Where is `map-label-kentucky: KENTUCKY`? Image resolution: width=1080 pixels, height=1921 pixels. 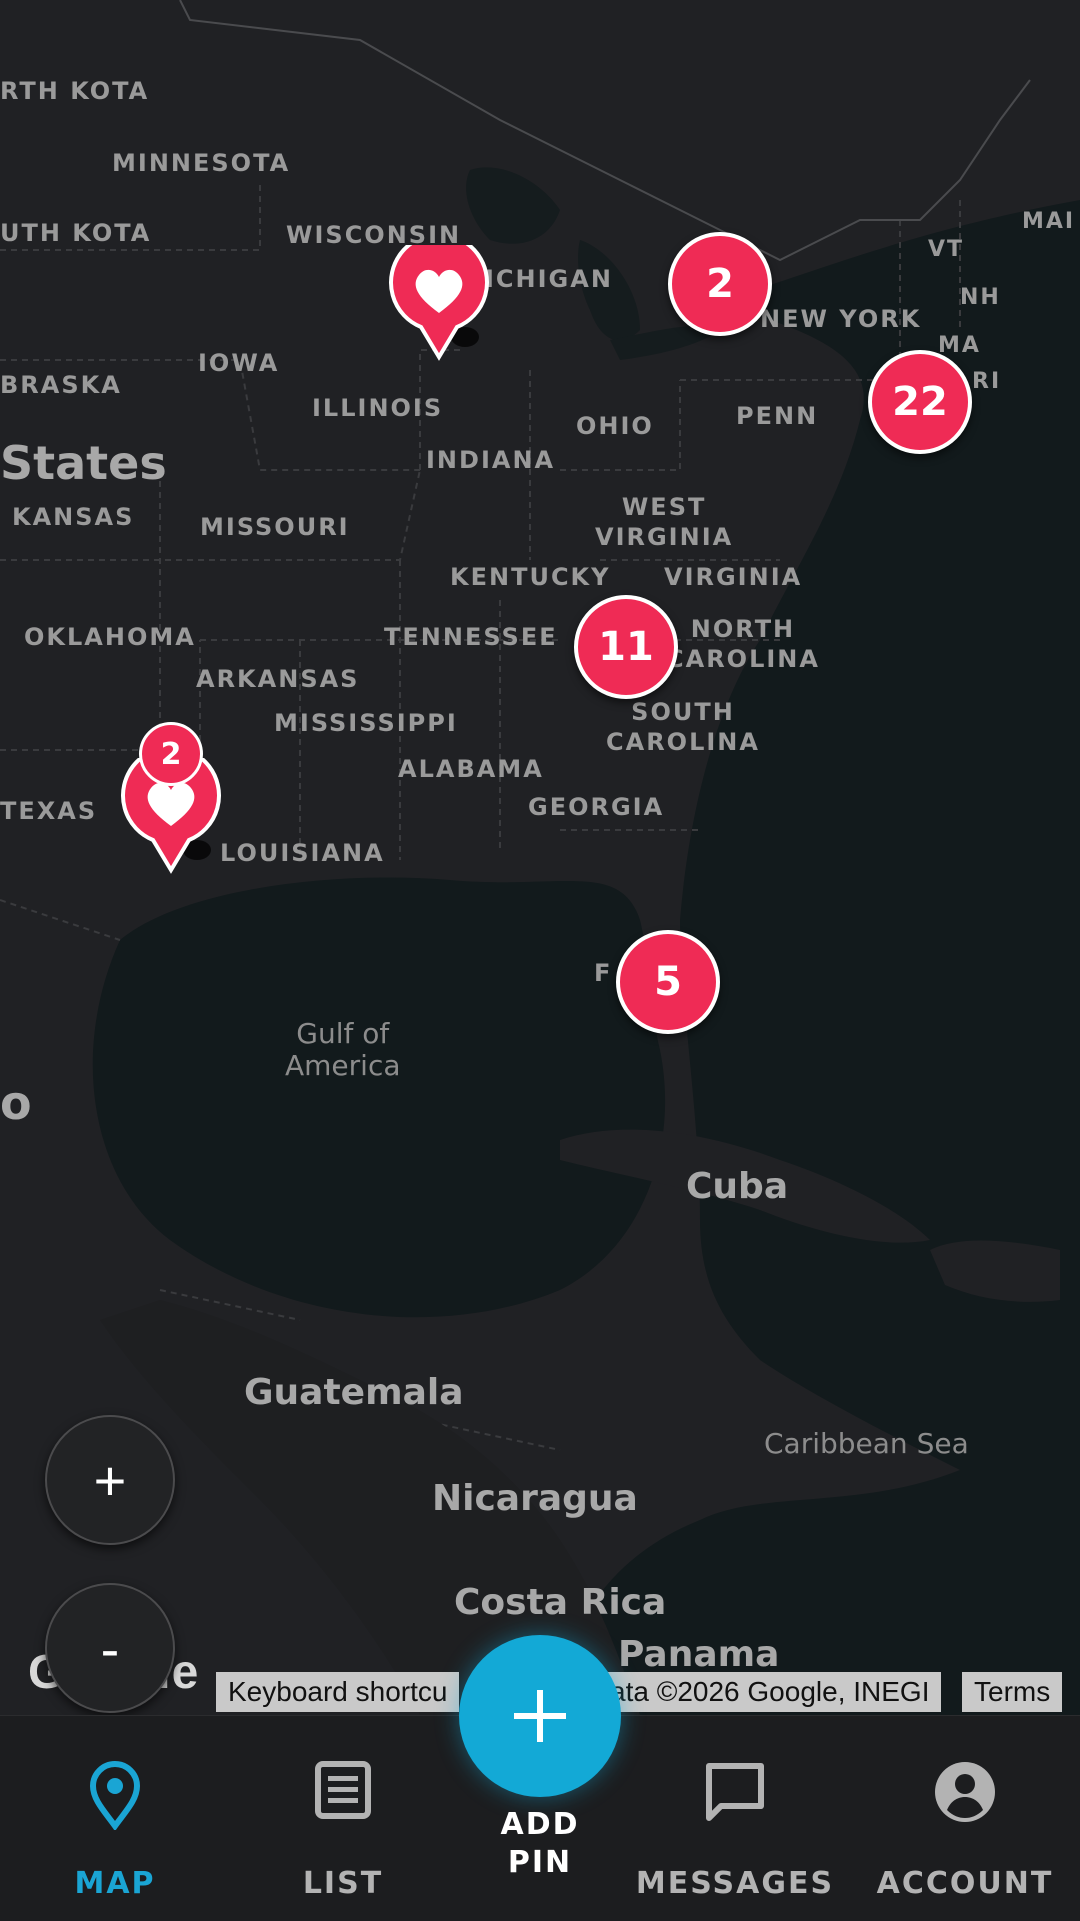
map-label-kentucky: KENTUCKY is located at coordinates (530, 577).